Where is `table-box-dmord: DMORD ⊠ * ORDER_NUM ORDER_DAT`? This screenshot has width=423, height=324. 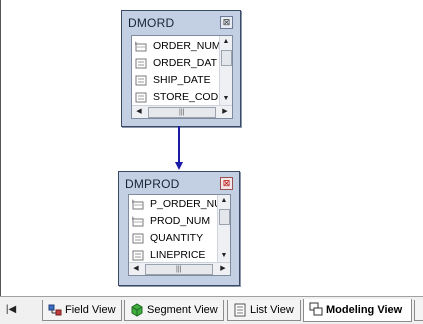 table-box-dmord: DMORD ⊠ * ORDER_NUM ORDER_DAT is located at coordinates (181, 68).